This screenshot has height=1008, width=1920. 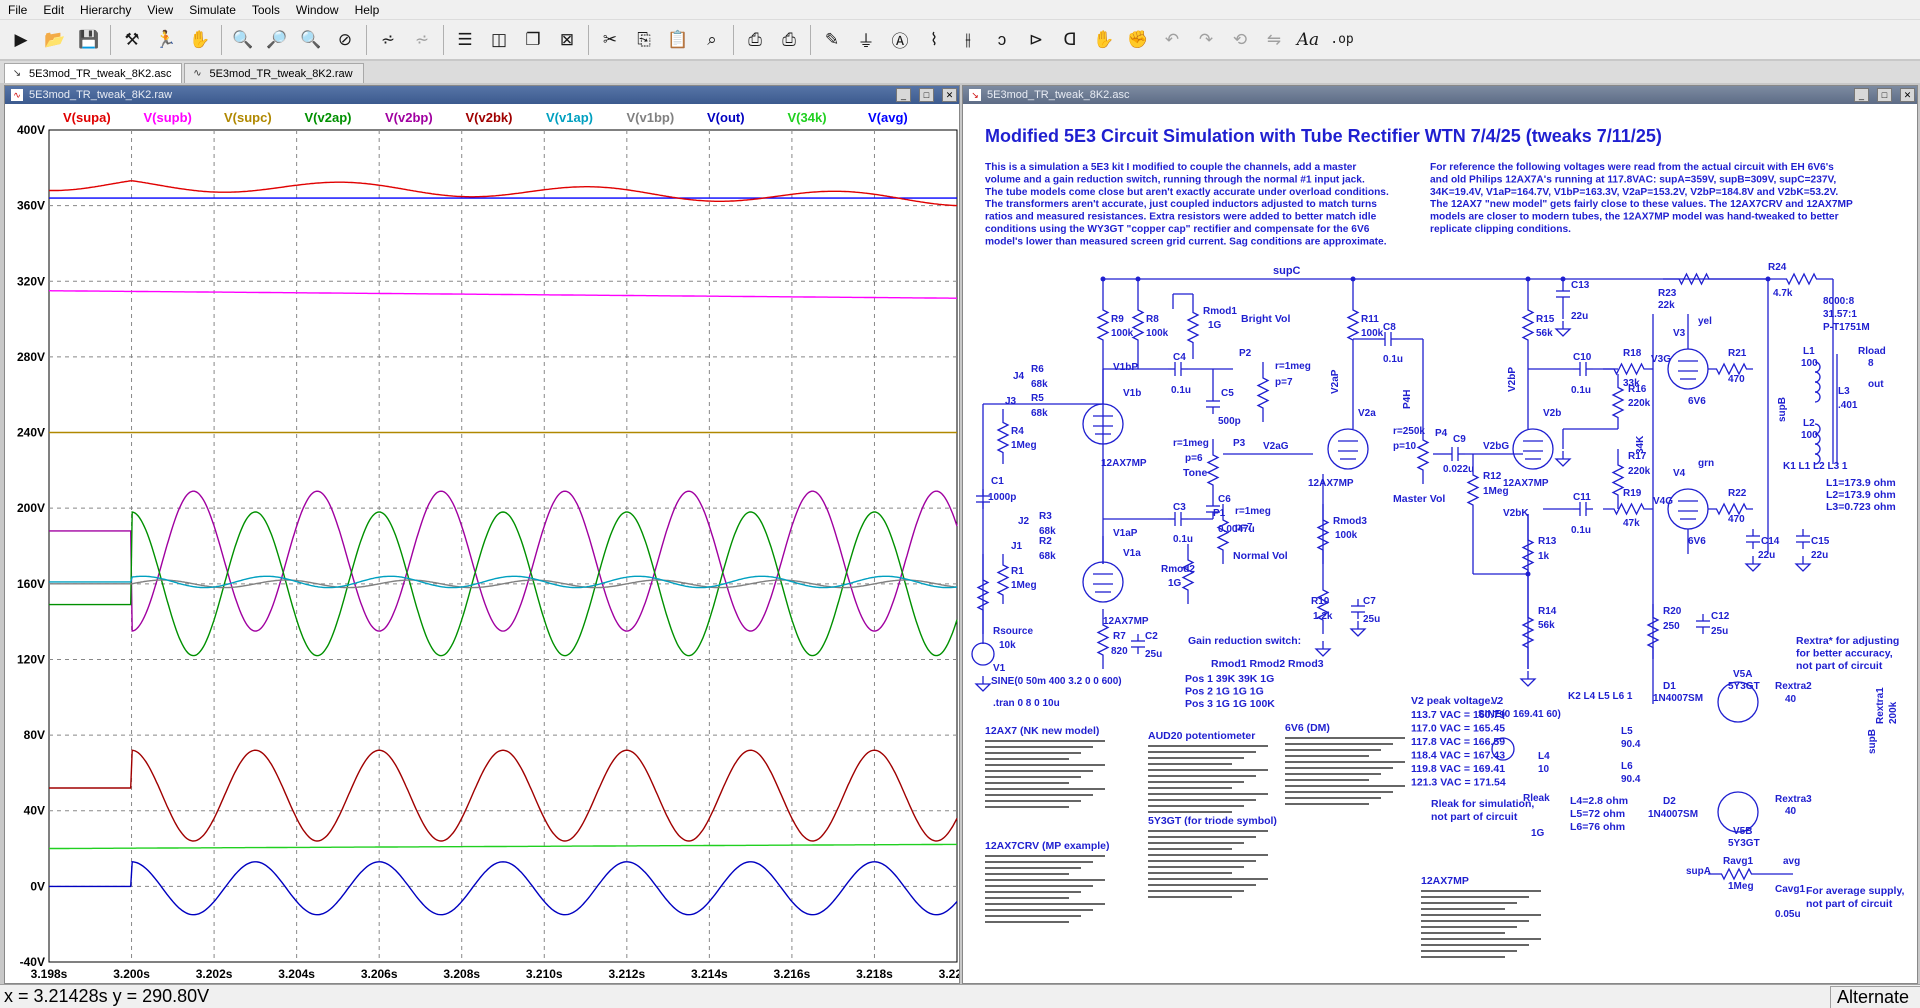 I want to click on tube-v1a, so click(x=1103, y=582).